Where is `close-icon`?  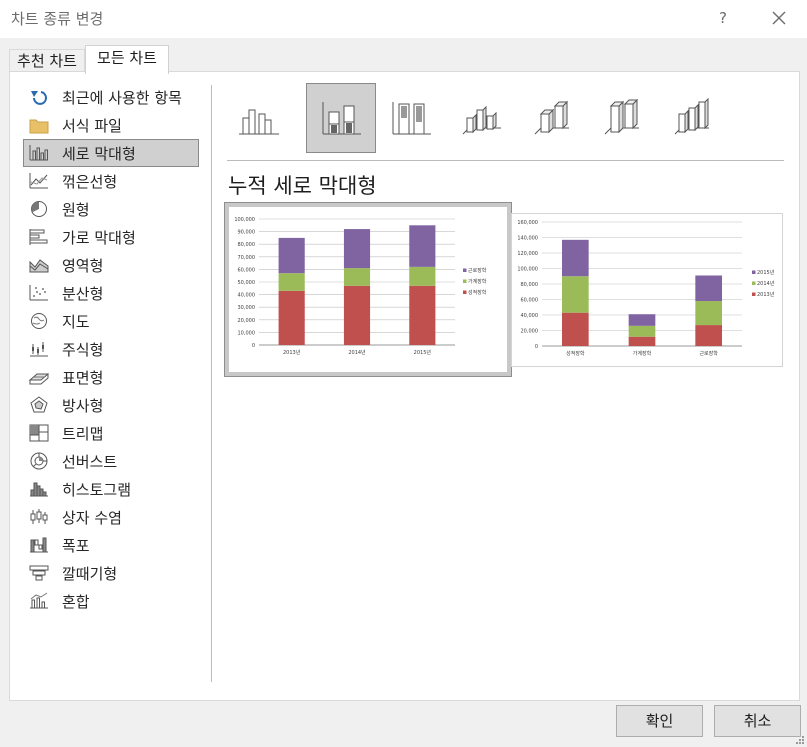 close-icon is located at coordinates (779, 18).